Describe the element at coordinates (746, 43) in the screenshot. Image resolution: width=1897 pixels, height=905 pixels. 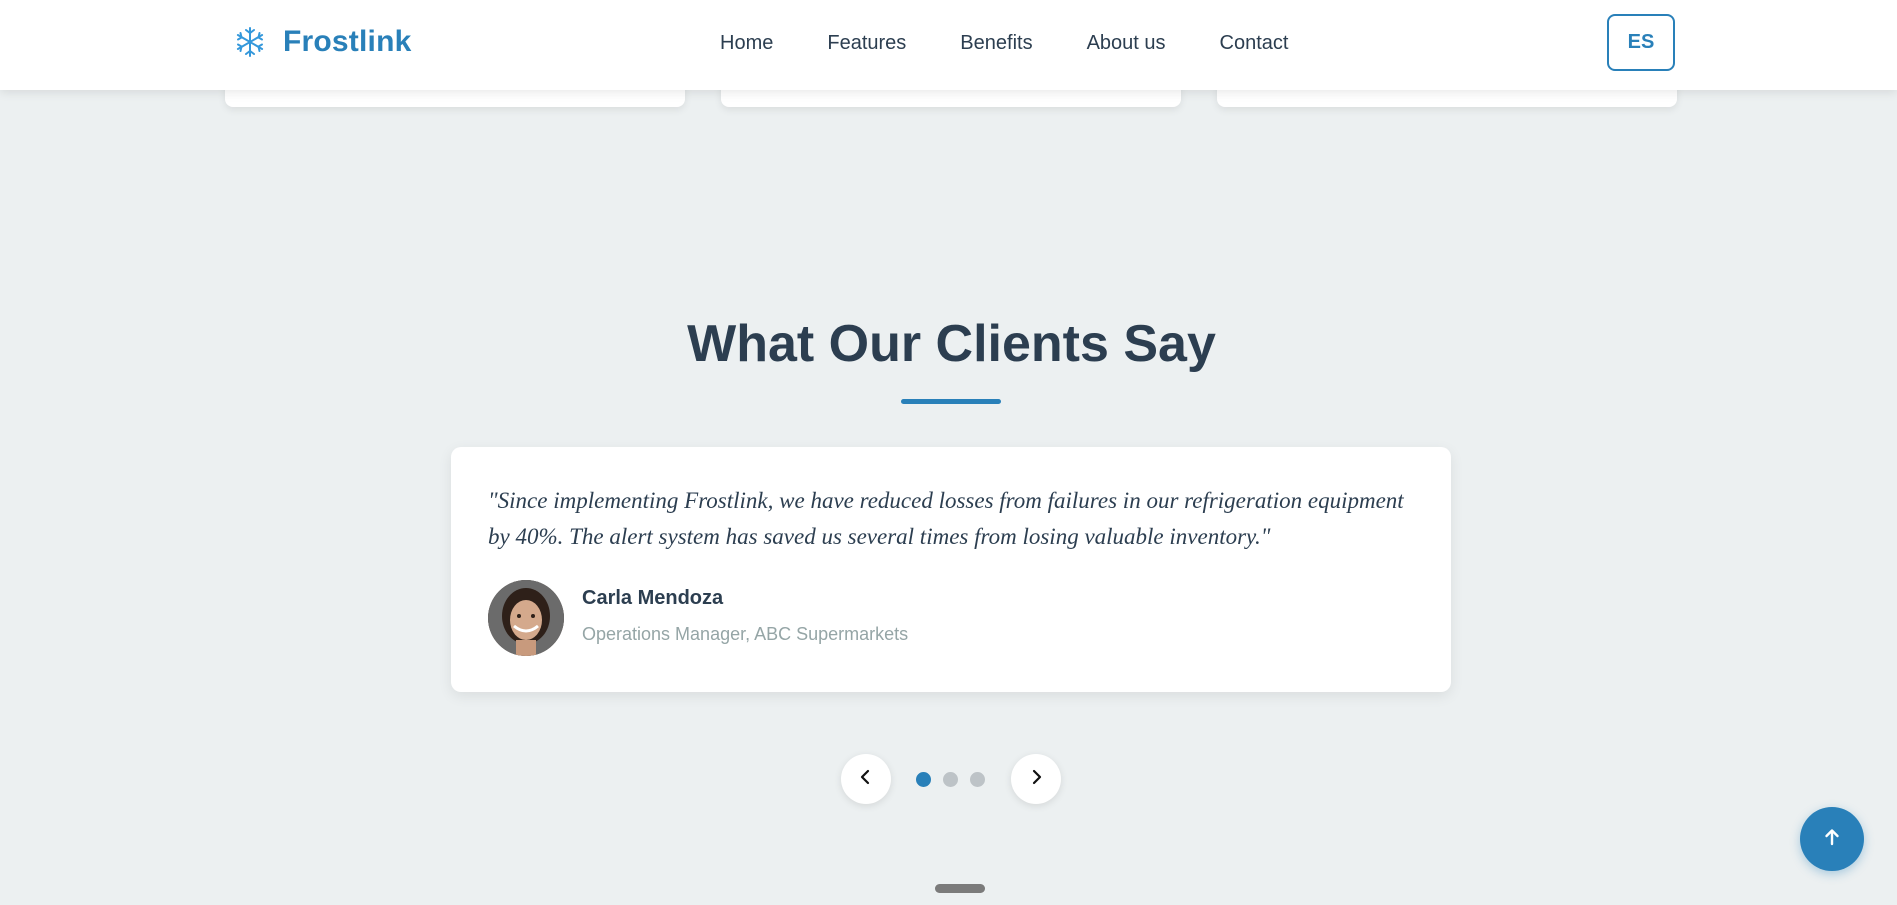
I see `nav-home: Home` at that location.